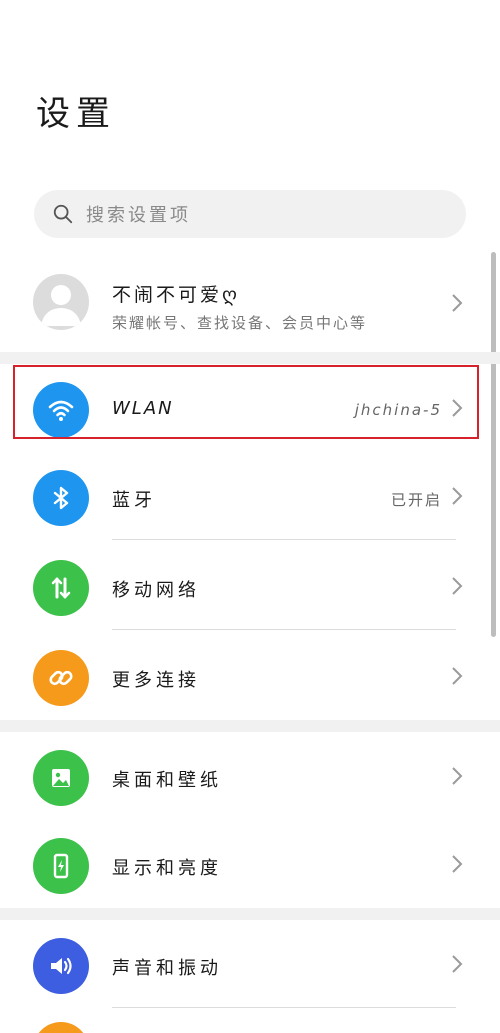 Image resolution: width=500 pixels, height=1033 pixels. What do you see at coordinates (61, 588) in the screenshot?
I see `mobile-data-icon` at bounding box center [61, 588].